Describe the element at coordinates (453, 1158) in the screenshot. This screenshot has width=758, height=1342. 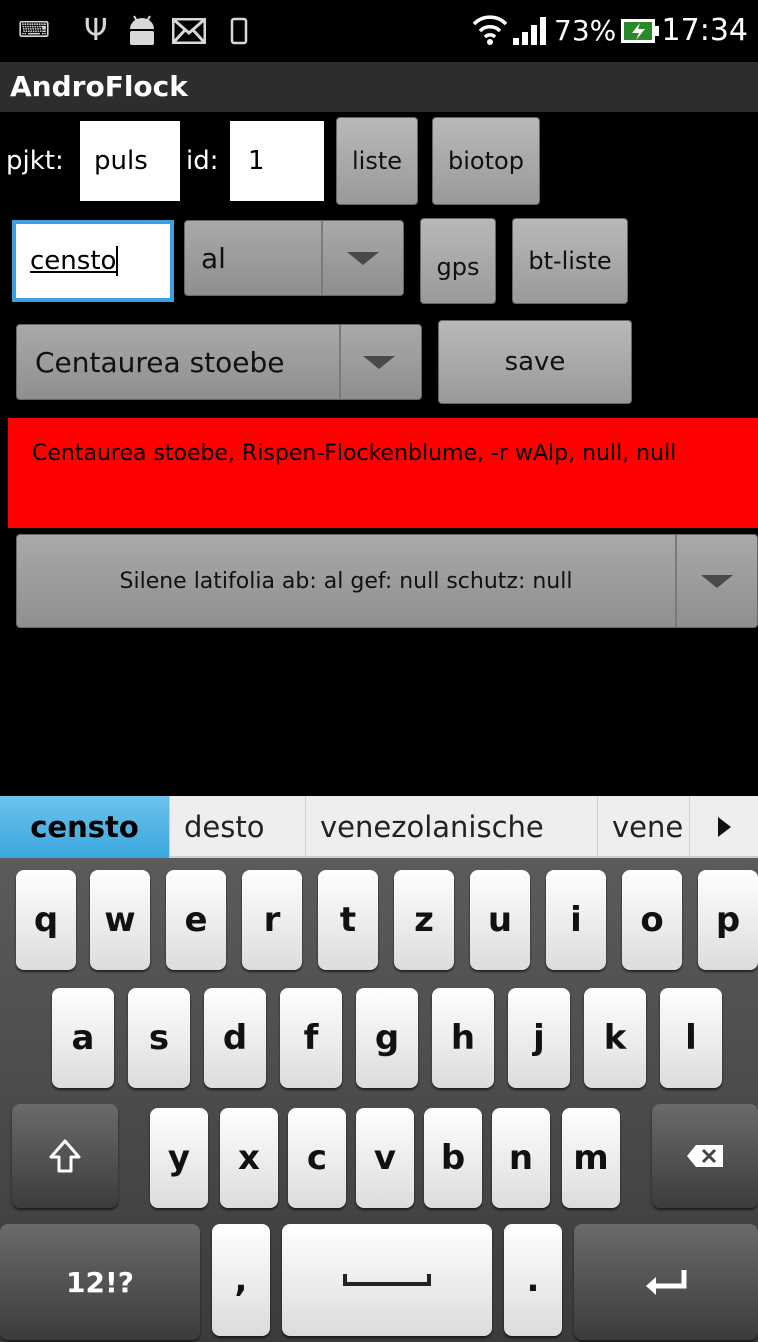
I see `key-b: b` at that location.